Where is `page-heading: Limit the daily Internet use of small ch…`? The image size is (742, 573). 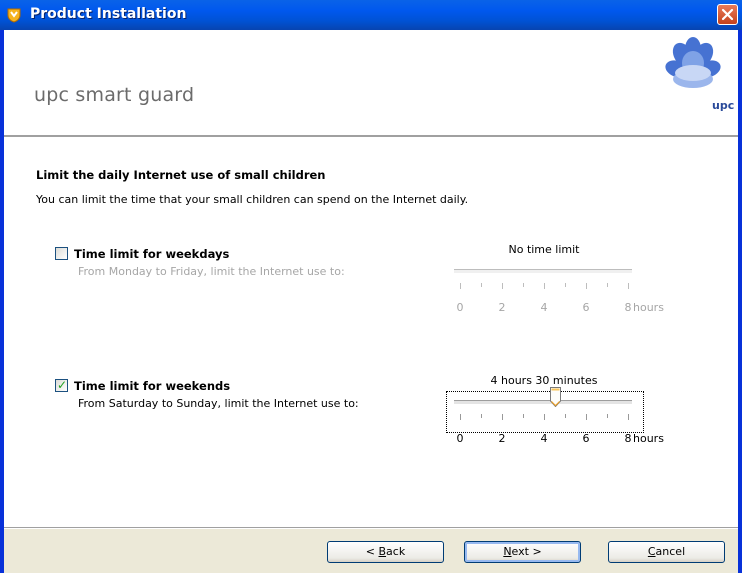 page-heading: Limit the daily Internet use of small ch… is located at coordinates (181, 175).